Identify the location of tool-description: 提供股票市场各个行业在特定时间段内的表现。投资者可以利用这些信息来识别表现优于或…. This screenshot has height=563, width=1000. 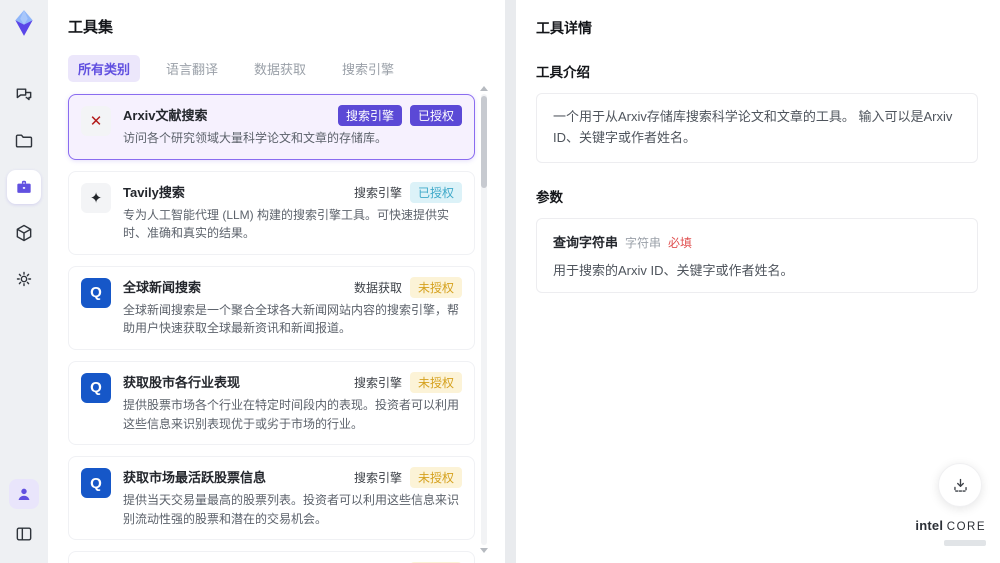
(291, 414).